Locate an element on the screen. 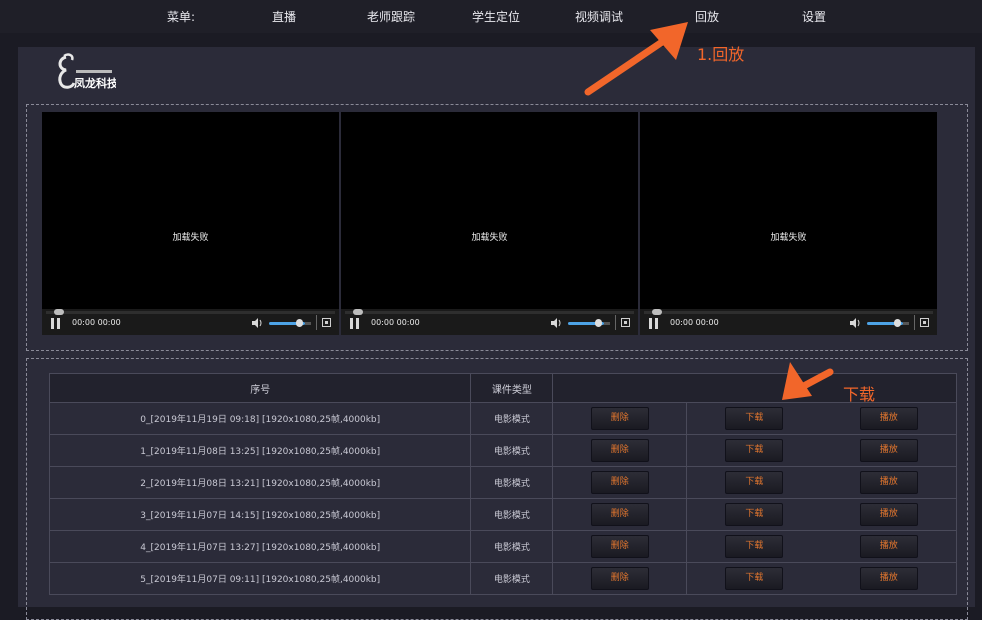 The width and height of the screenshot is (982, 620). arrow-to-download-icon is located at coordinates (808, 381).